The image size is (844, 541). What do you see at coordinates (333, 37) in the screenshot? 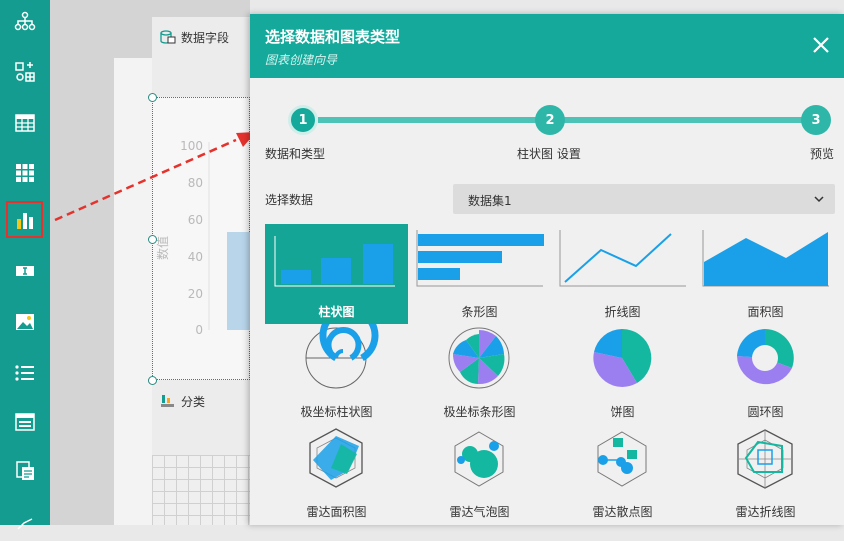
I see `dialog-title: 选择数据和图表类型` at bounding box center [333, 37].